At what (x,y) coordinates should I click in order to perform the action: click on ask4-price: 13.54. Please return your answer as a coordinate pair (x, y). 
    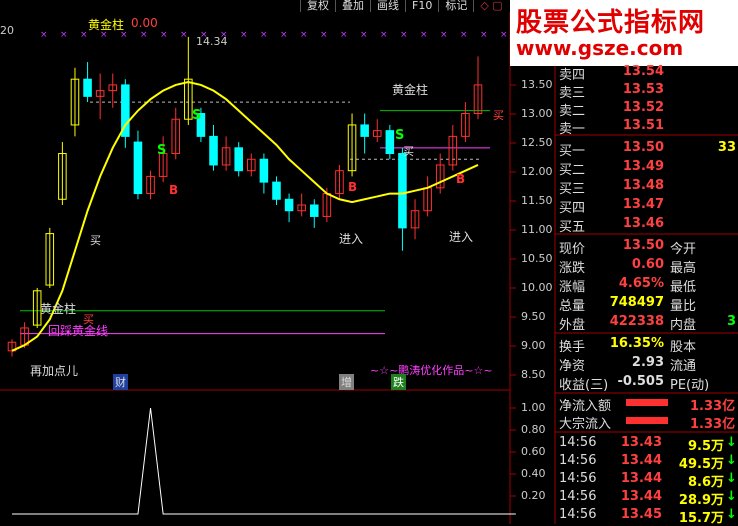
    Looking at the image, I should click on (637, 71).